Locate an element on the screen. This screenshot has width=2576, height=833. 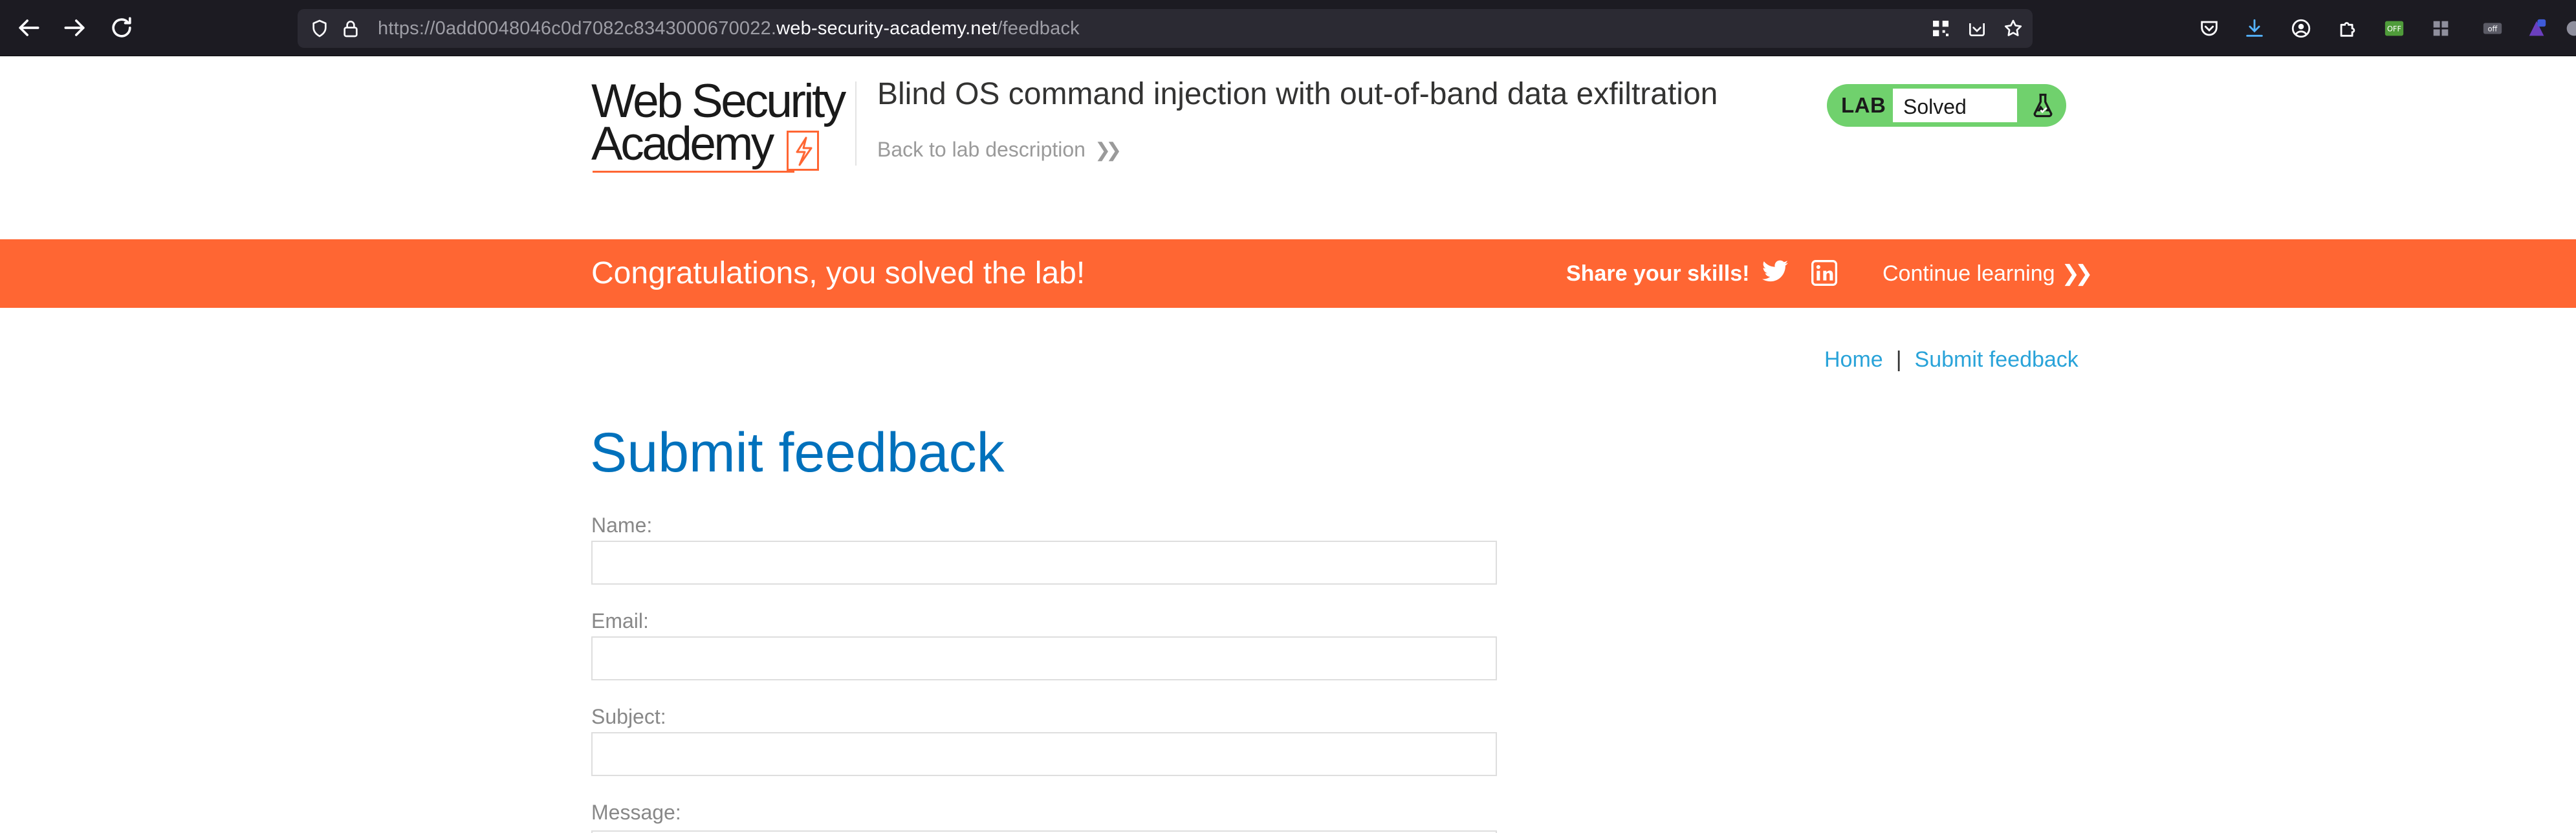
account-icon is located at coordinates (2301, 28).